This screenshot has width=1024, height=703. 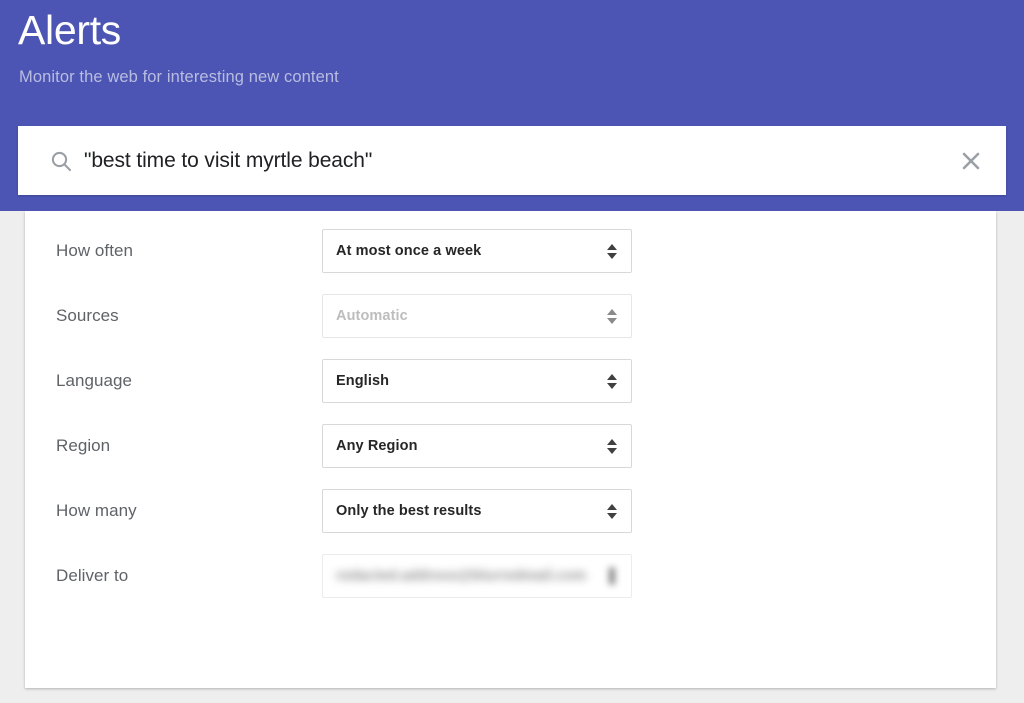 I want to click on how-many-select: Only the best results, so click(x=477, y=511).